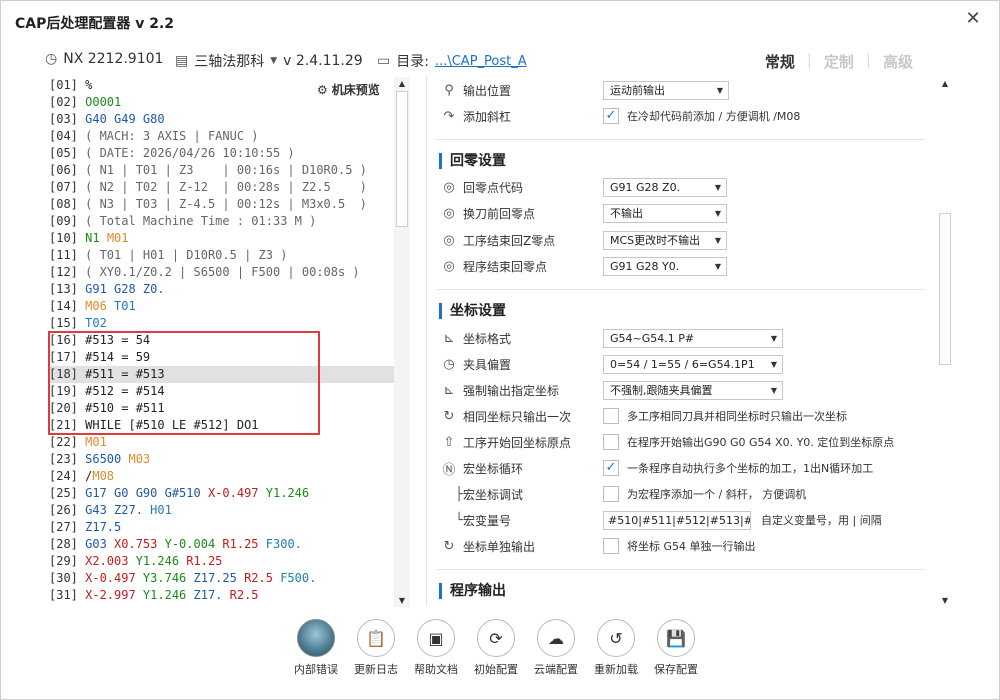 Image resolution: width=1000 pixels, height=700 pixels. Describe the element at coordinates (222, 323) in the screenshot. I see `code-line: [15] T02` at that location.